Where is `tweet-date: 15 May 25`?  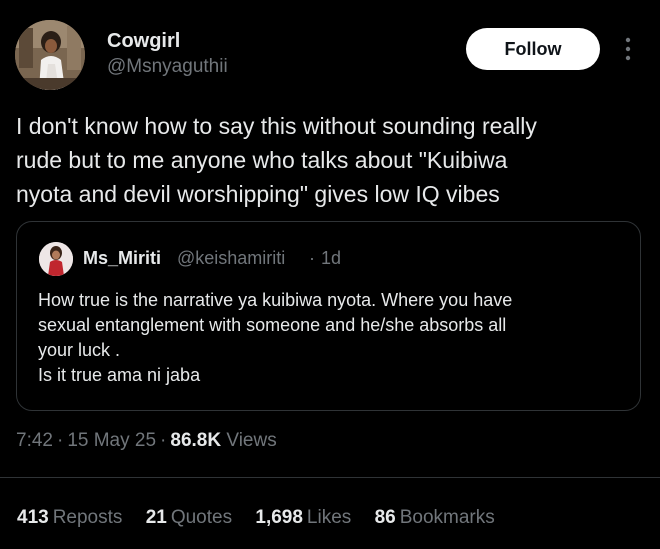
tweet-date: 15 May 25 is located at coordinates (111, 440).